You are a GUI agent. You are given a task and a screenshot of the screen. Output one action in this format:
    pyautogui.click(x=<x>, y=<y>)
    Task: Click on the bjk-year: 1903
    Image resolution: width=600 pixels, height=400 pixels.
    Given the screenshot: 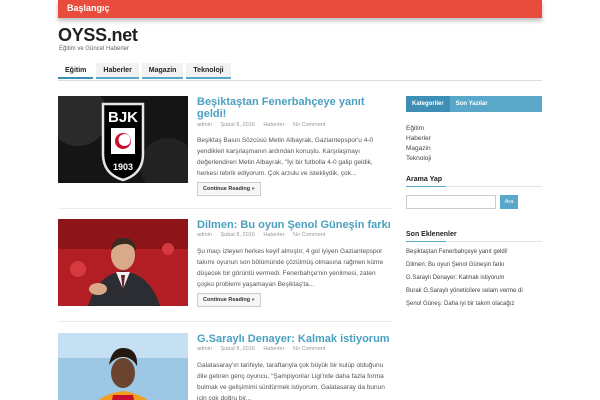 What is the action you would take?
    pyautogui.click(x=123, y=167)
    